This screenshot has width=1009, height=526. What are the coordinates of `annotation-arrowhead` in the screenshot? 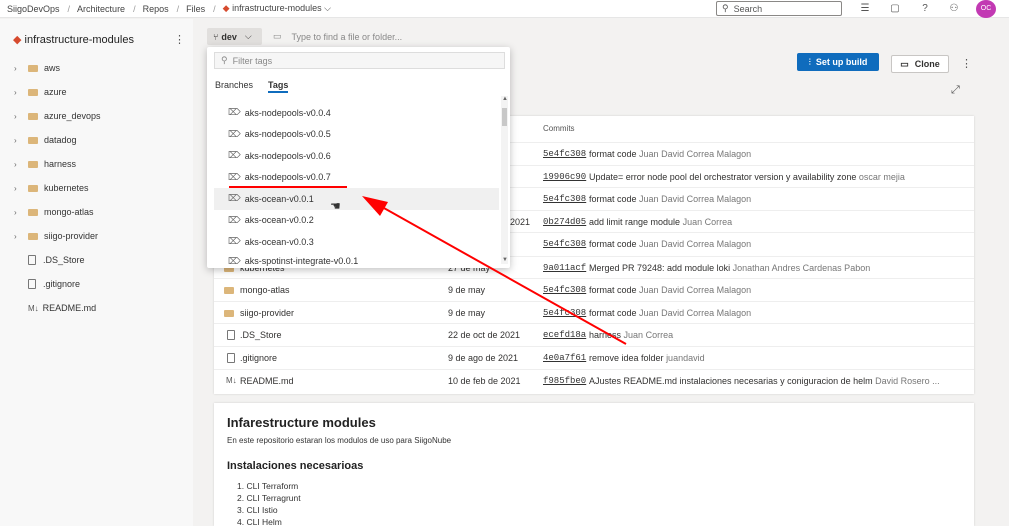 It's located at (375, 206).